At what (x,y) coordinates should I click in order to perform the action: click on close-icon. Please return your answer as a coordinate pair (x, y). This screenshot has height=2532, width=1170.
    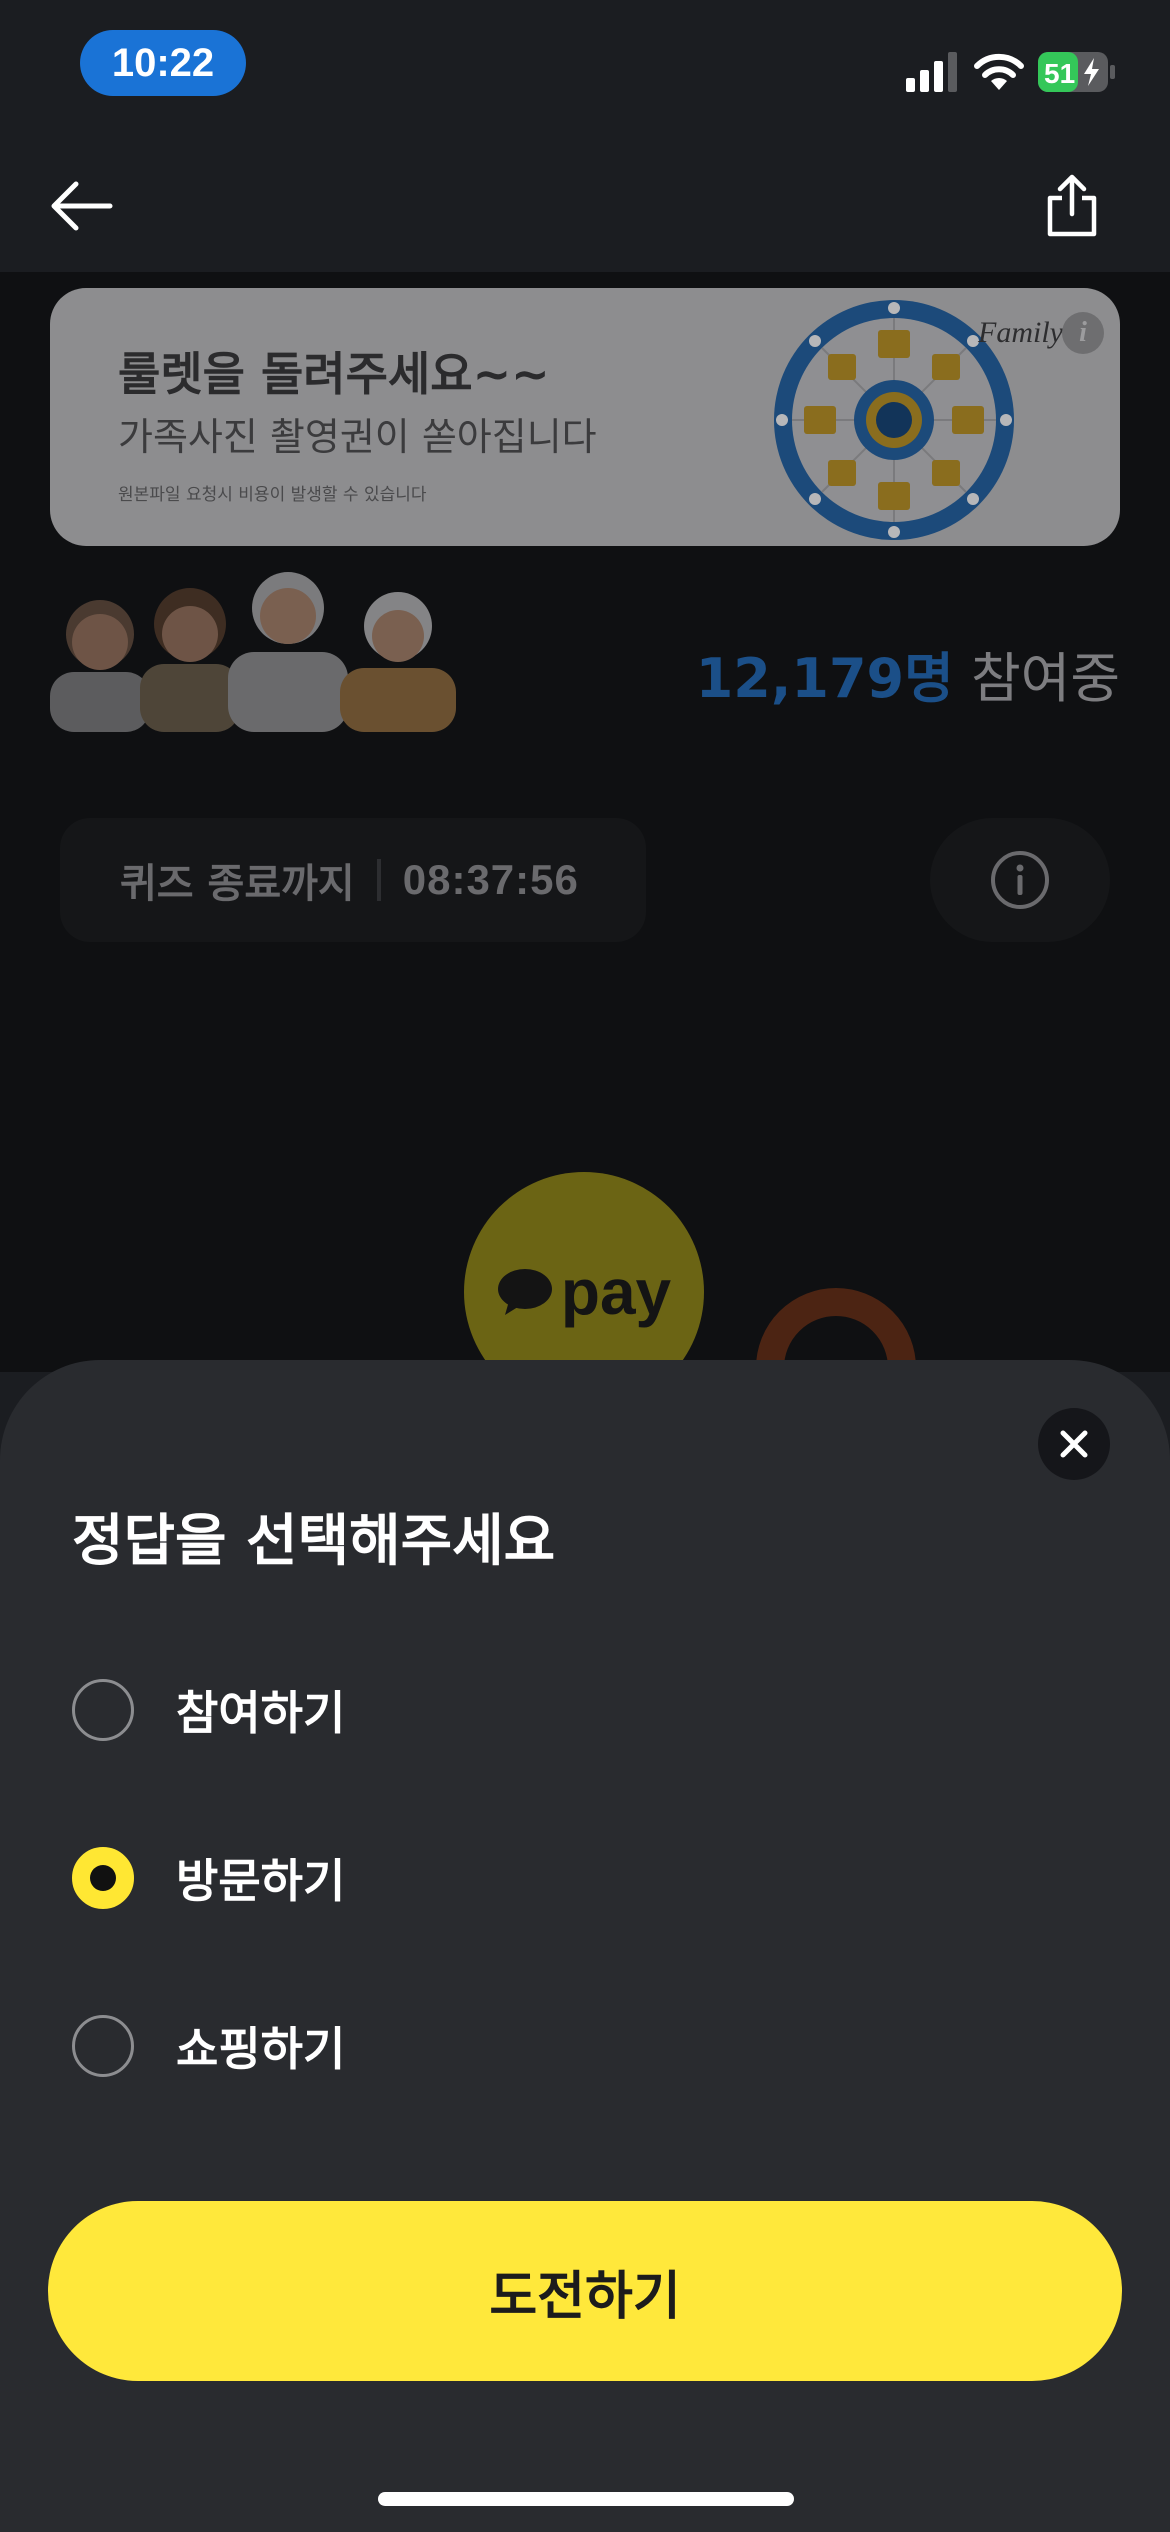
    Looking at the image, I should click on (1074, 1444).